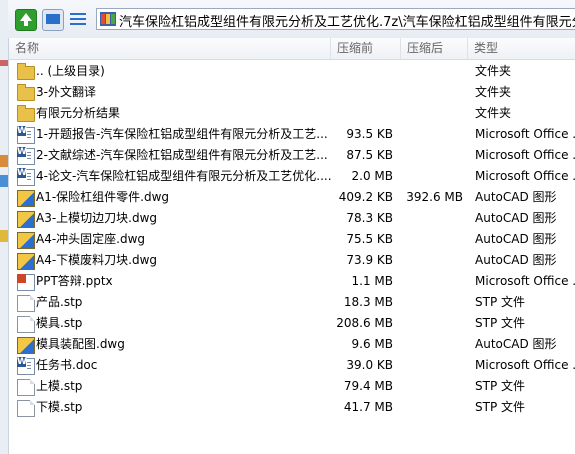  What do you see at coordinates (80, 344) in the screenshot?
I see `file-name: 模具装配图.dwg` at bounding box center [80, 344].